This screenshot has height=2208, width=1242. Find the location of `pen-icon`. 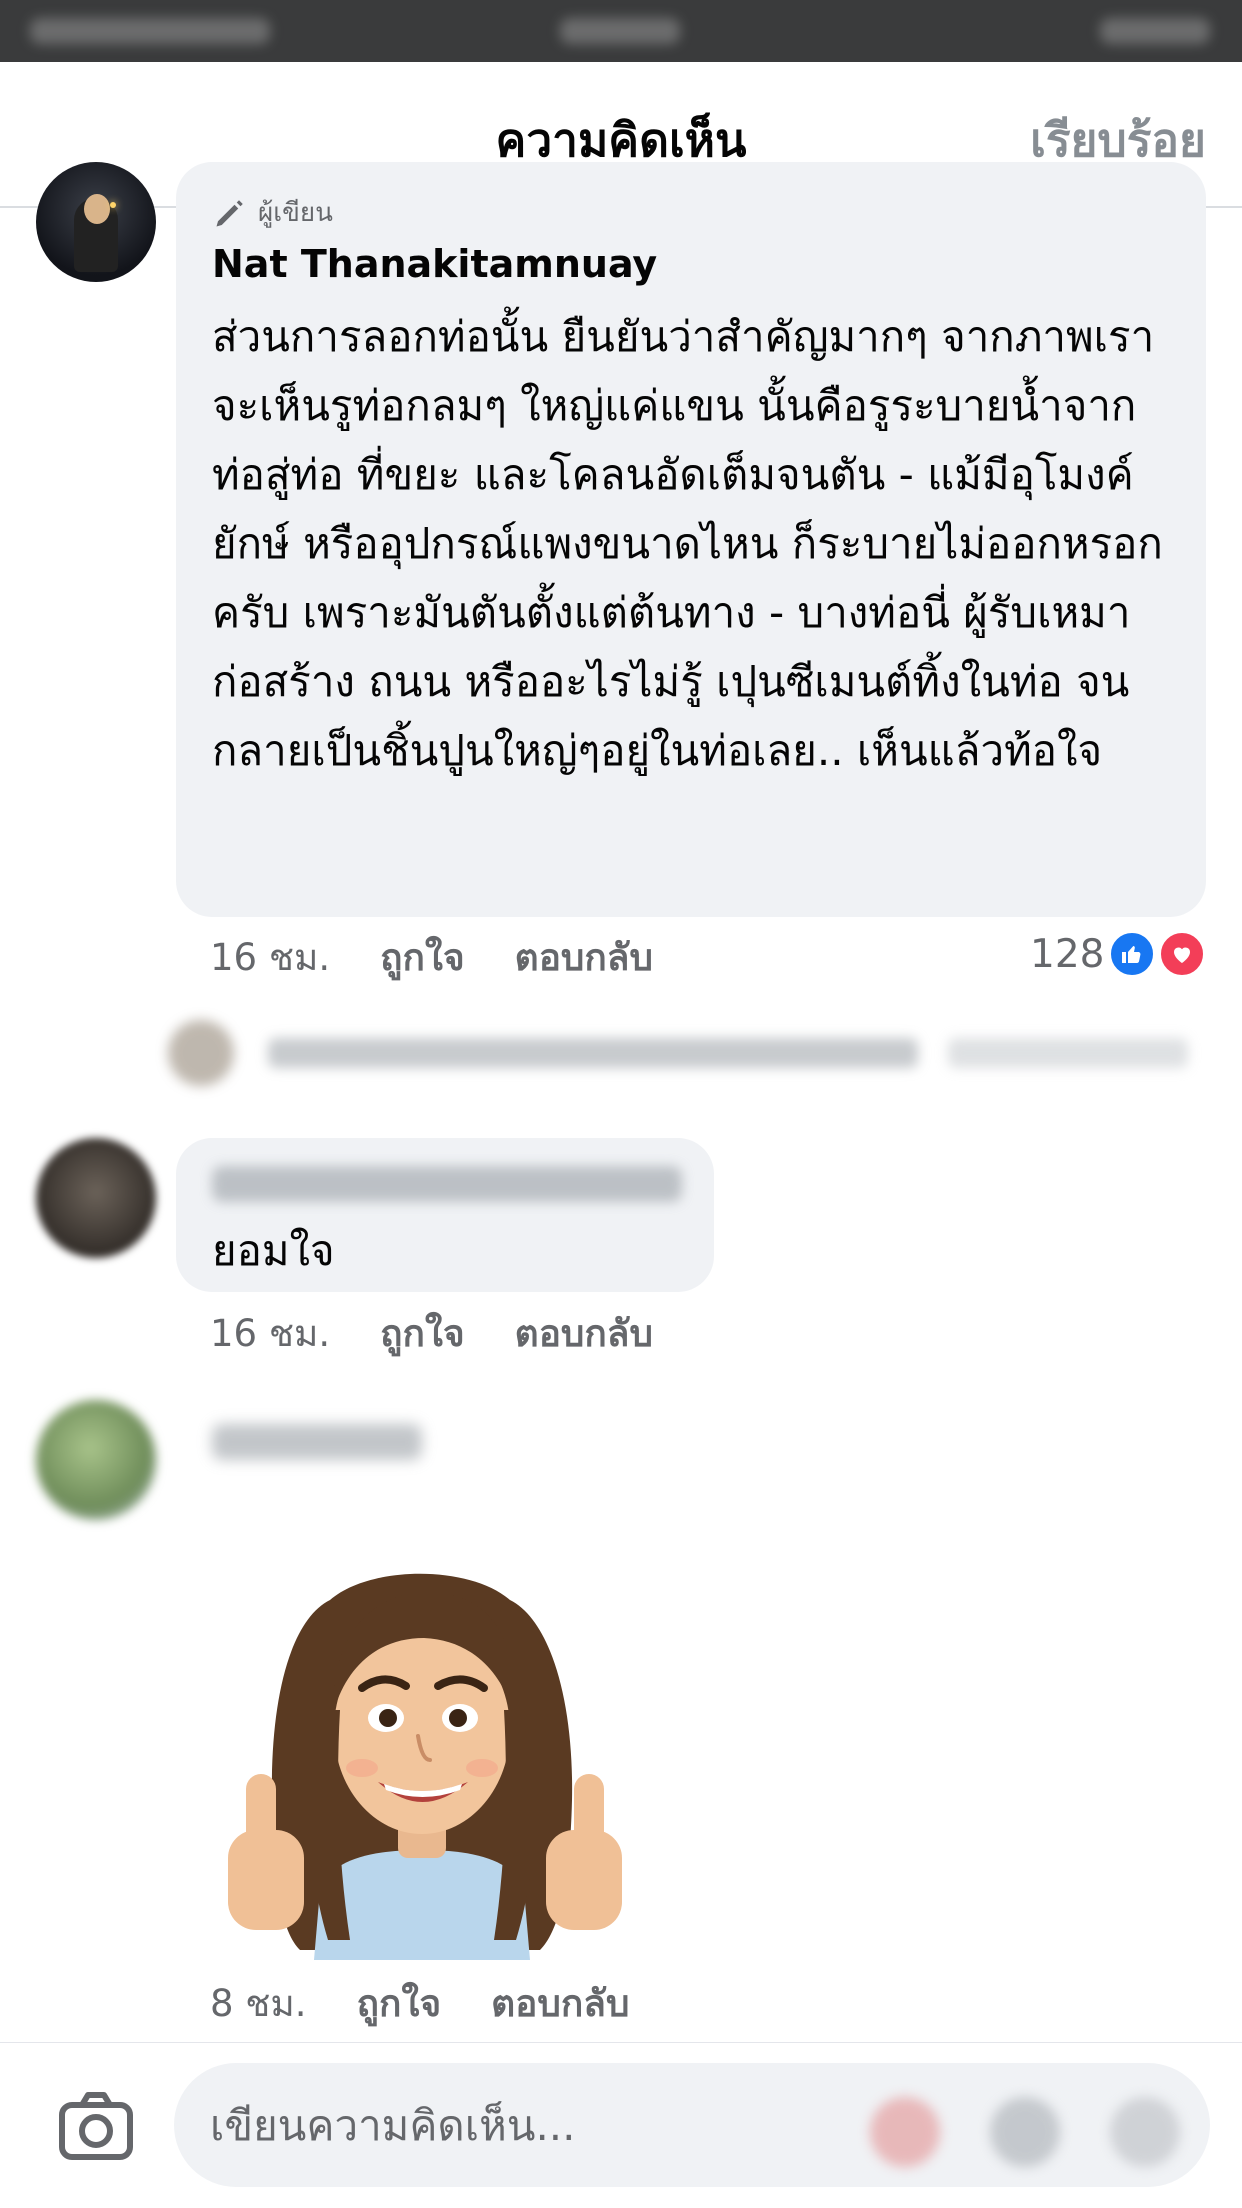

pen-icon is located at coordinates (229, 212).